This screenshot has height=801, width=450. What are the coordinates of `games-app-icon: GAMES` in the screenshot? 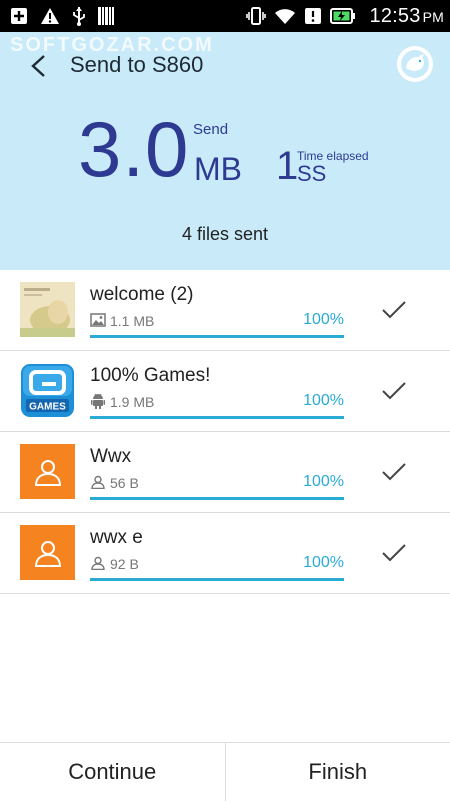 It's located at (47, 390).